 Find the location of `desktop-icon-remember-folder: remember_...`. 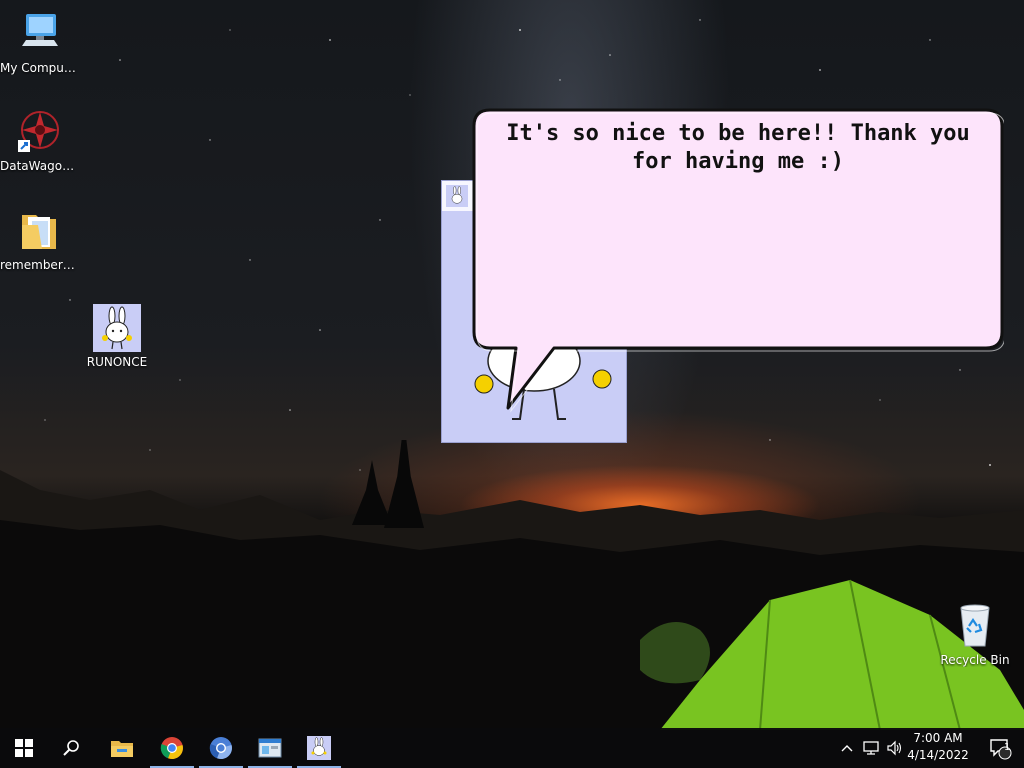

desktop-icon-remember-folder: remember_... is located at coordinates (40, 239).